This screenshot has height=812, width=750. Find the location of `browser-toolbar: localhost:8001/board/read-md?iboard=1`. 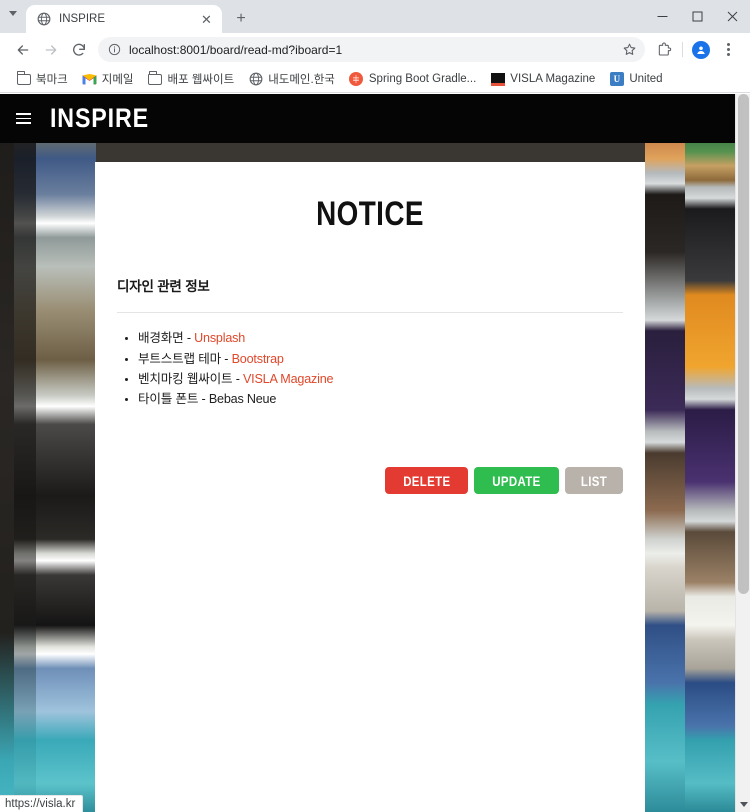

browser-toolbar: localhost:8001/board/read-md?iboard=1 is located at coordinates (375, 49).